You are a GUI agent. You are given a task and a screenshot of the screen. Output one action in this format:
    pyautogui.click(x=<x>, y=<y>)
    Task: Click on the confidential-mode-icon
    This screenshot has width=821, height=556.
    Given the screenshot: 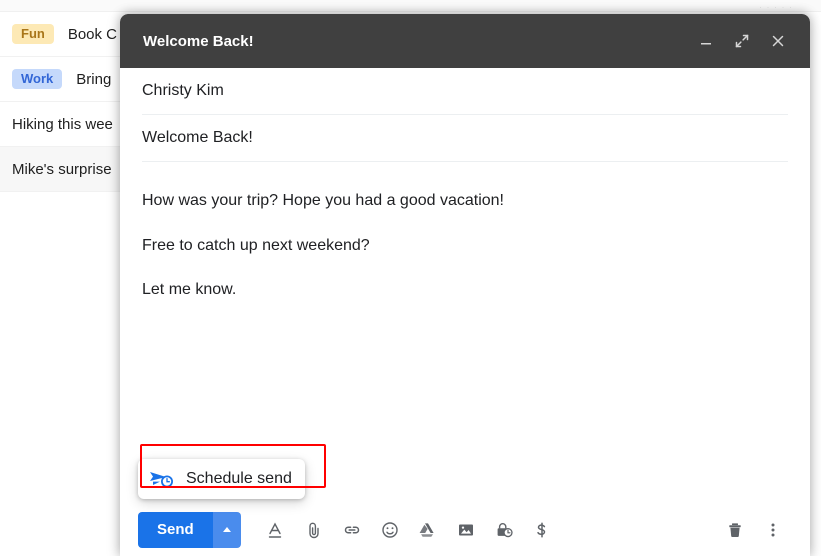 What is the action you would take?
    pyautogui.click(x=504, y=530)
    